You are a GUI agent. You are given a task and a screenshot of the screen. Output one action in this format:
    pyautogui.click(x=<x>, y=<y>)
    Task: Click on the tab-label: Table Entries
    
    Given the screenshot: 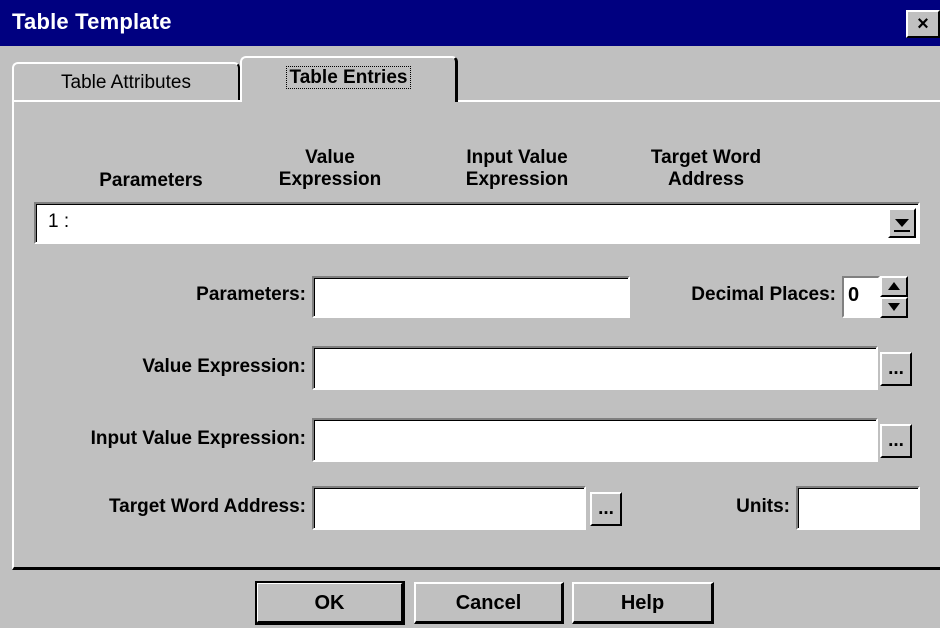 What is the action you would take?
    pyautogui.click(x=348, y=77)
    